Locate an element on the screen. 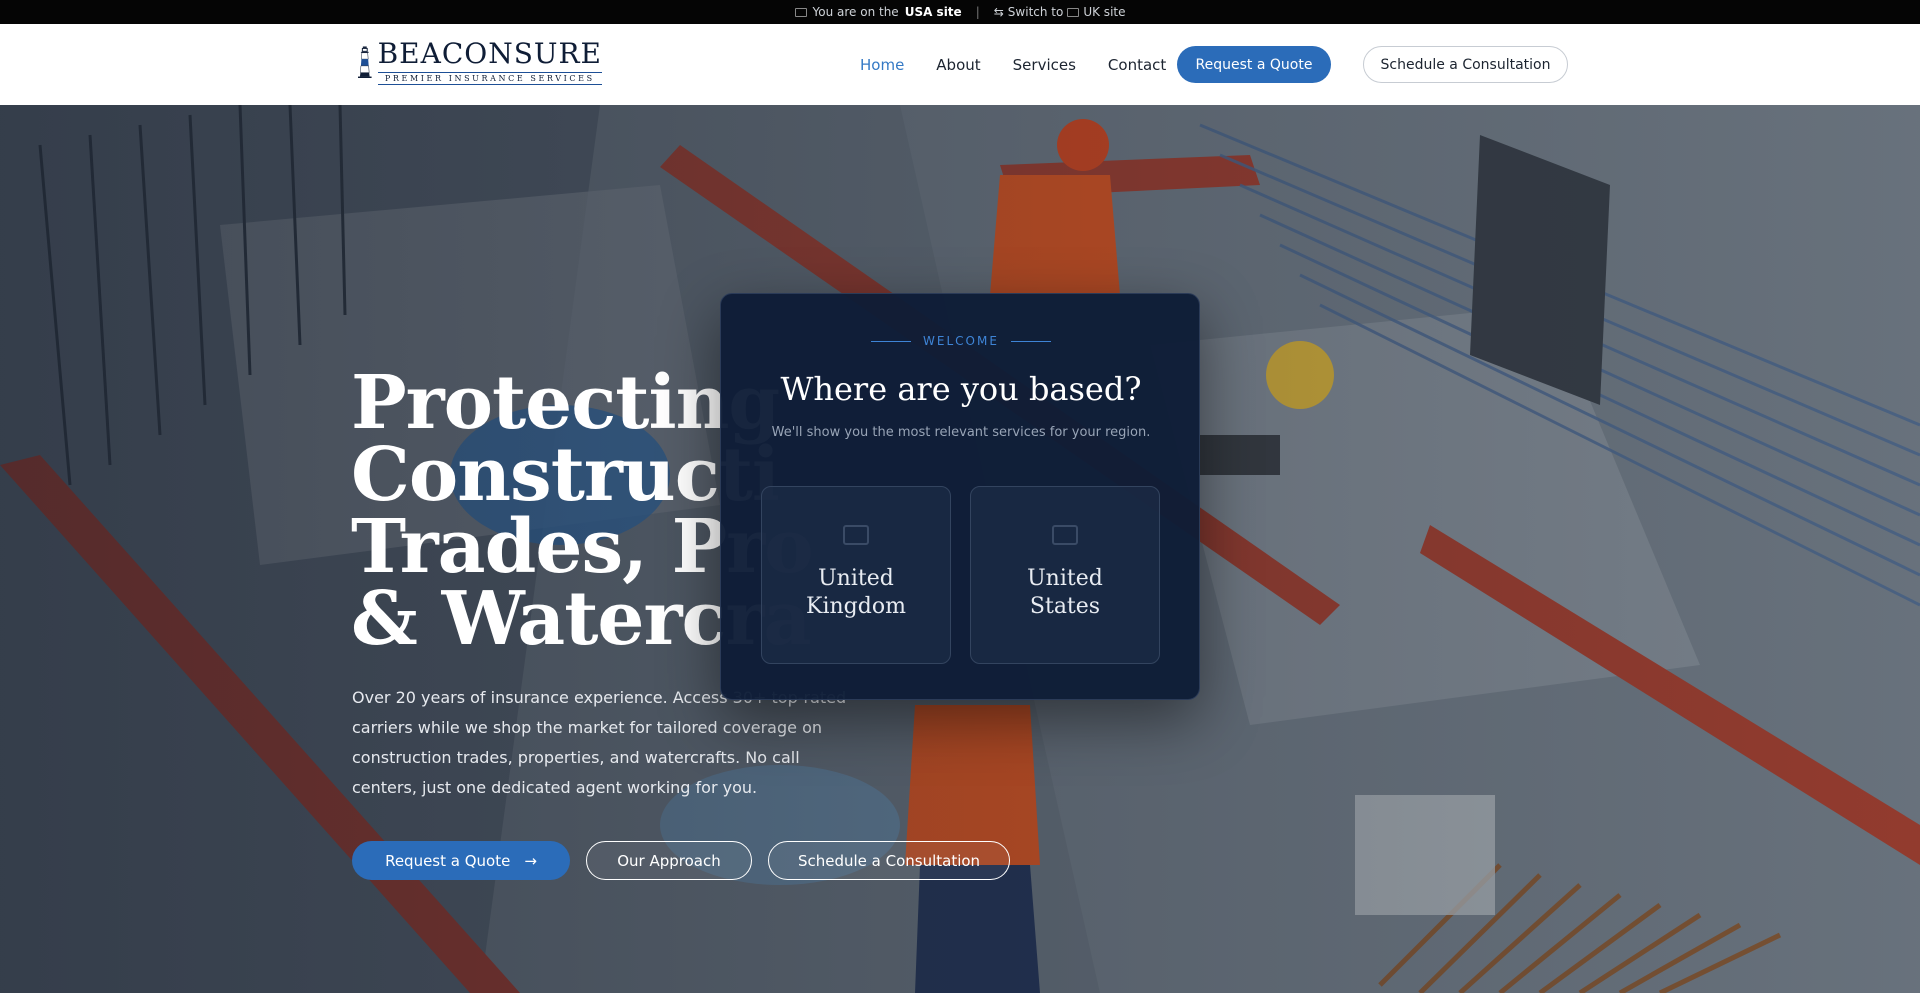 The image size is (1920, 993). switch-target-label: UK site is located at coordinates (1104, 12).